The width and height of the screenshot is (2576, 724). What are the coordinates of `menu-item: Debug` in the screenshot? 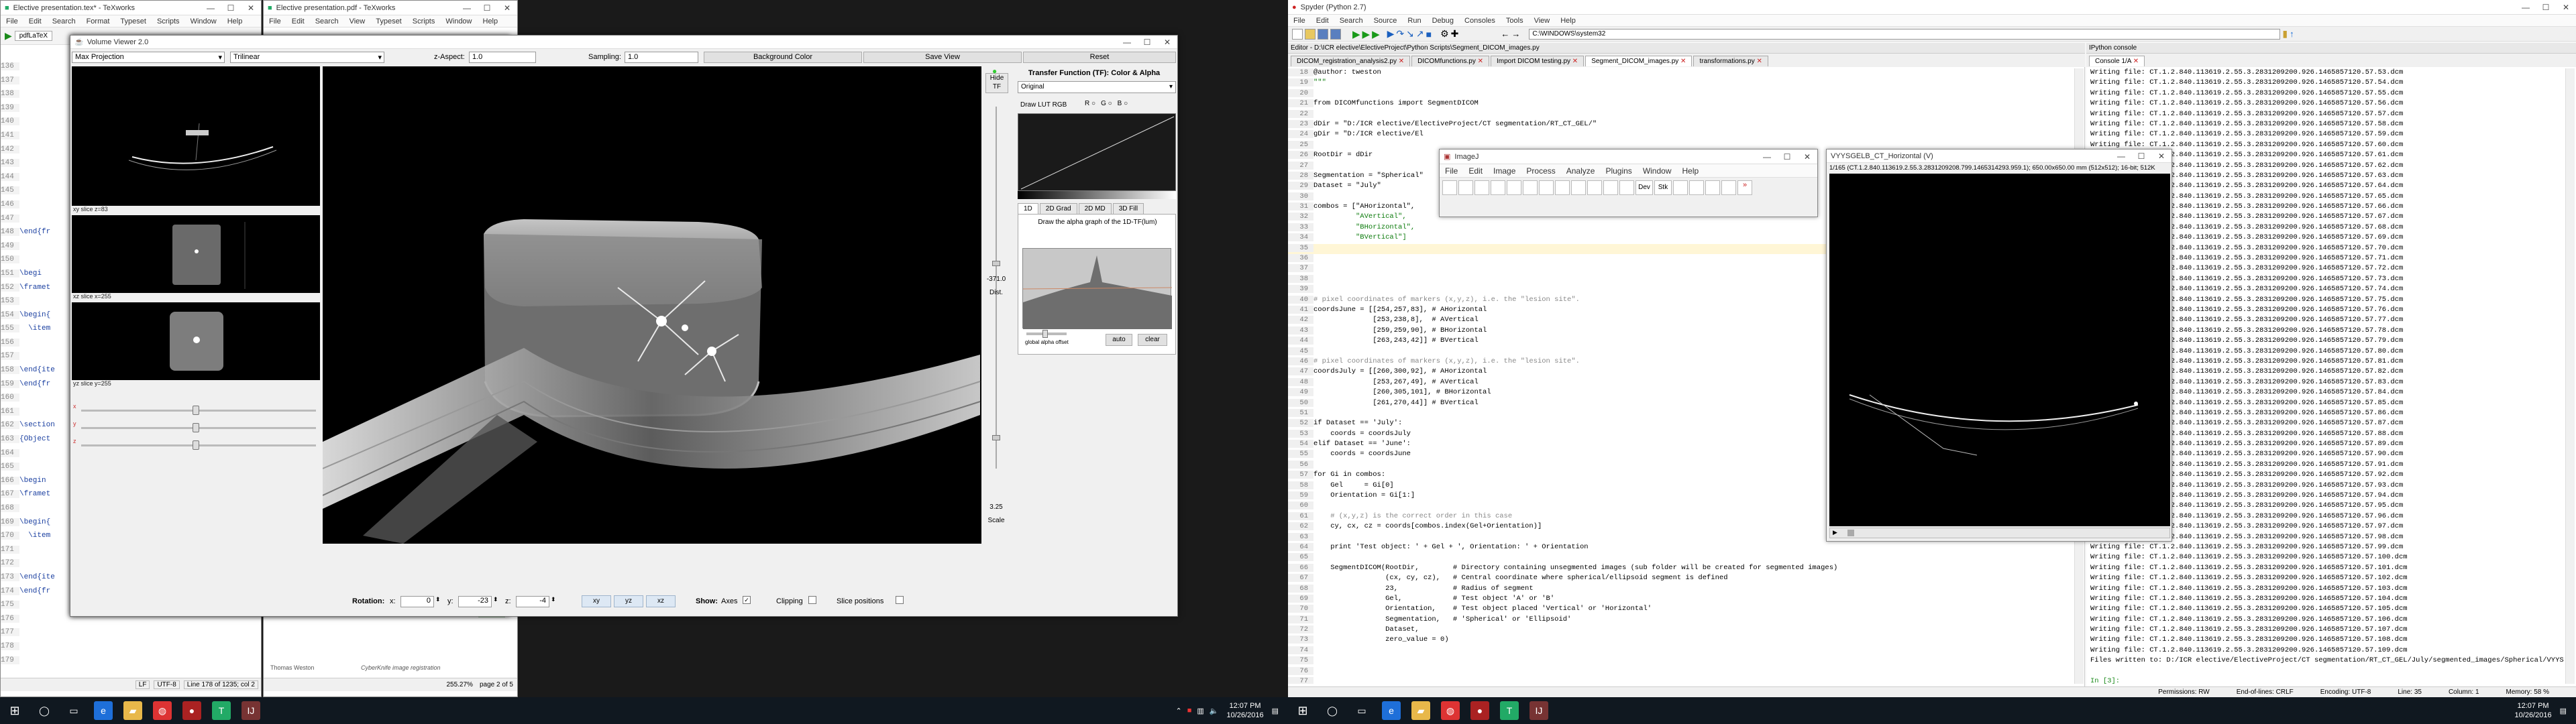 It's located at (1443, 21).